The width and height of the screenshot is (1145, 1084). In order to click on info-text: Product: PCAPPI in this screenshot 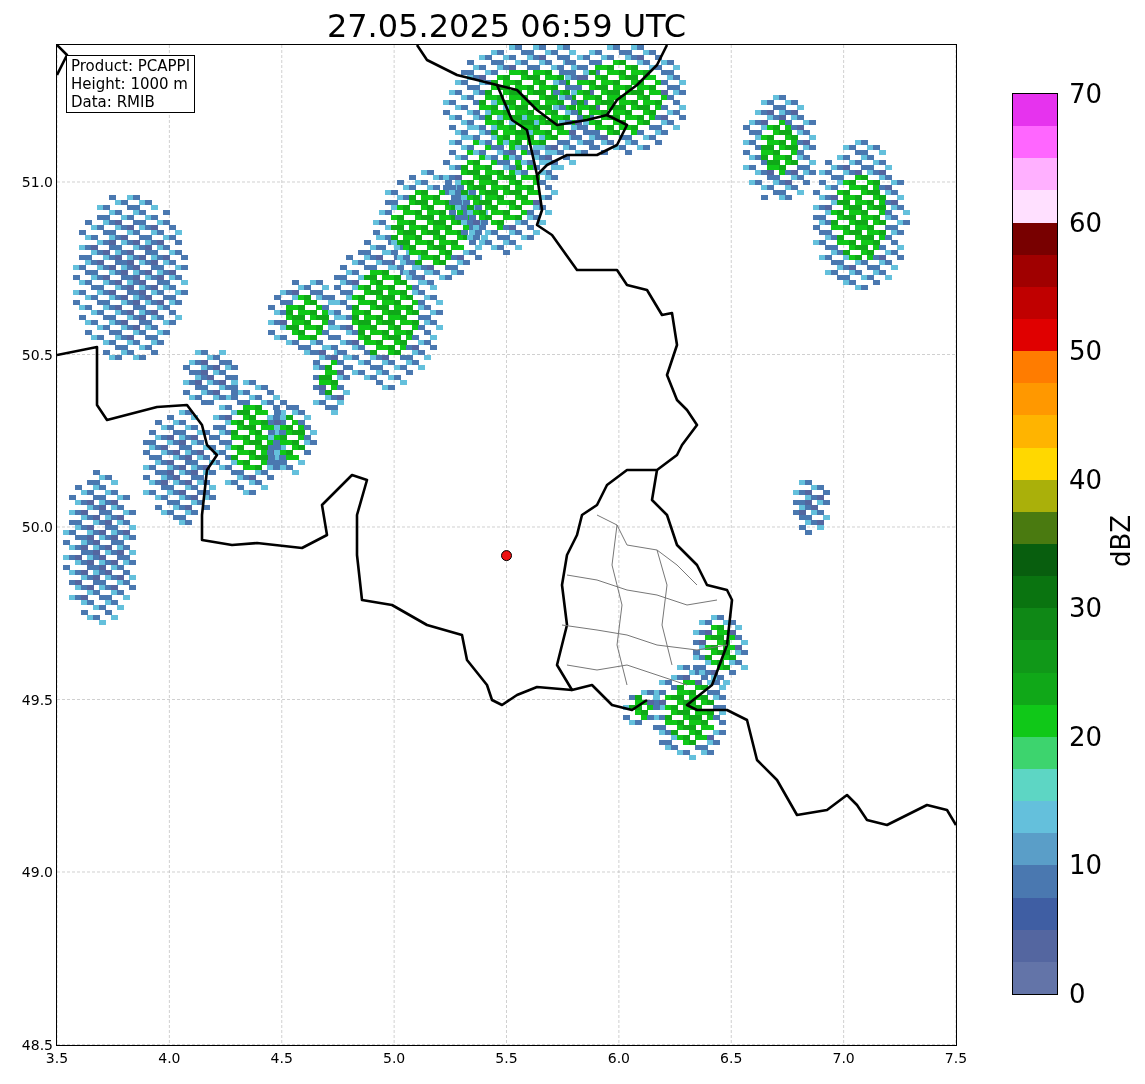, I will do `click(131, 66)`.